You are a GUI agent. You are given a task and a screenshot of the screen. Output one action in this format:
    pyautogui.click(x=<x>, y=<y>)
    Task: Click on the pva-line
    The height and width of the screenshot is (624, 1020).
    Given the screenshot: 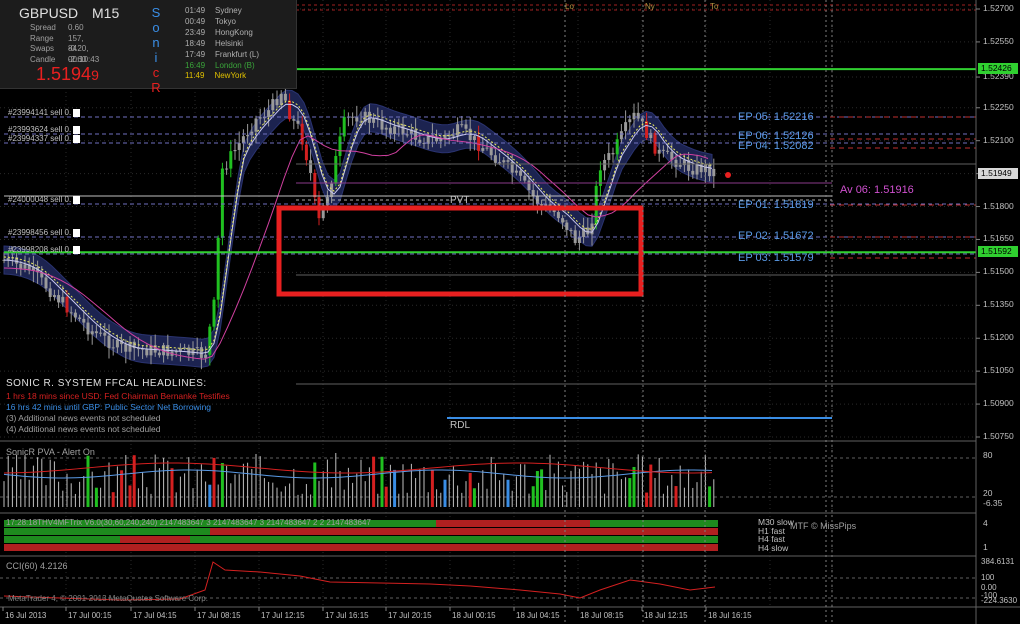 What is the action you would take?
    pyautogui.click(x=358, y=468)
    